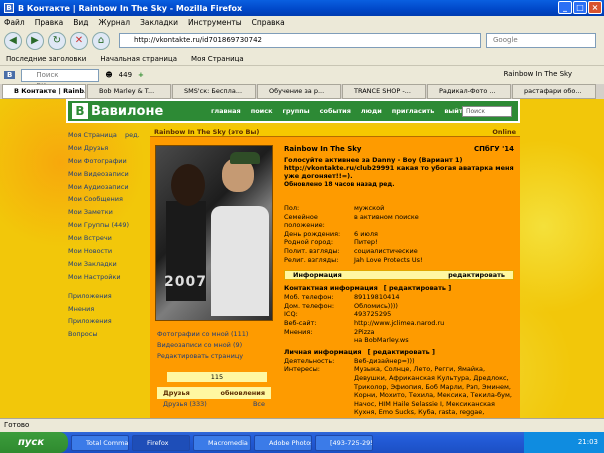 Image resolution: width=604 pixels, height=453 pixels. Describe the element at coordinates (108, 311) in the screenshot. I see `left-menu-opinions: Мнения` at that location.